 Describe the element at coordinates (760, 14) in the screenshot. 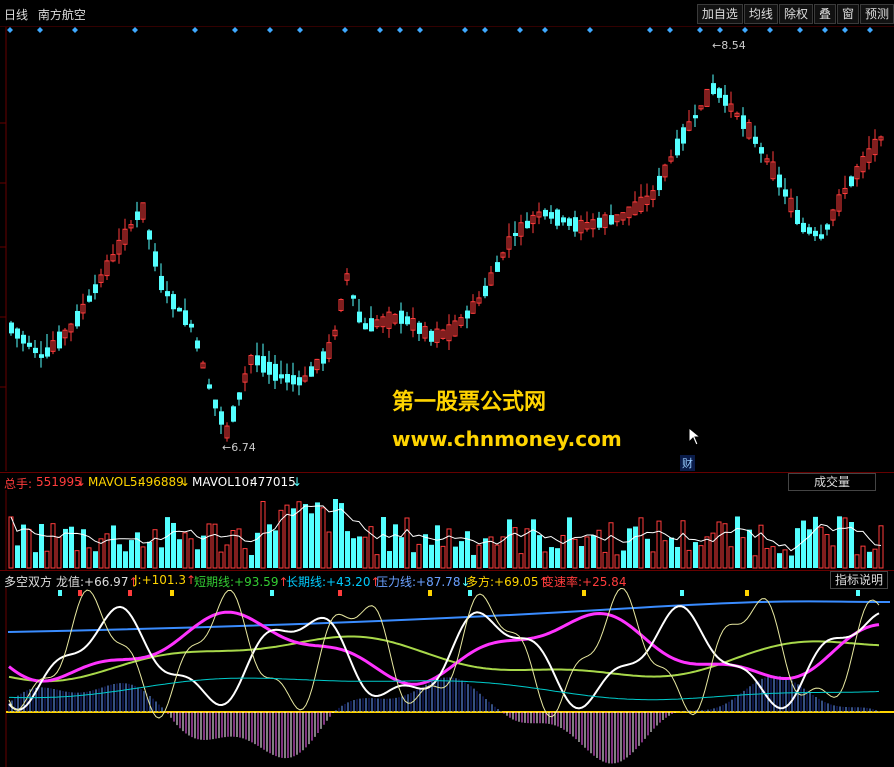

I see `moving-average-button: 均线` at that location.